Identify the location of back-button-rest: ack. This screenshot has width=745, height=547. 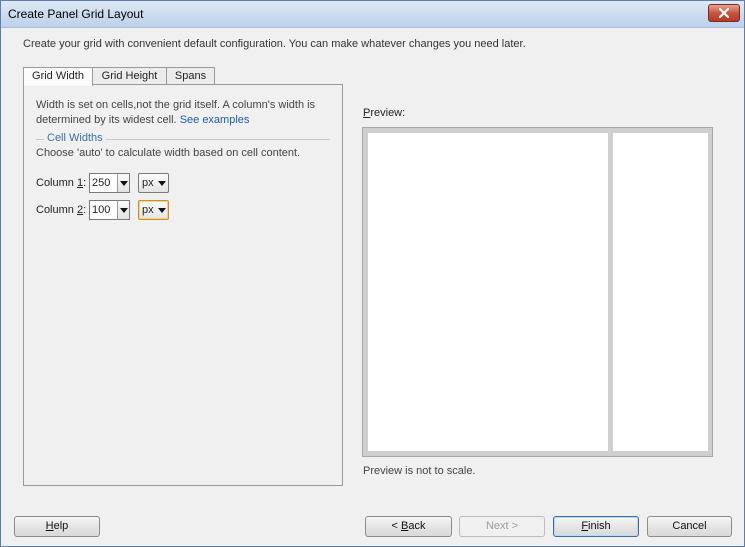
(417, 526).